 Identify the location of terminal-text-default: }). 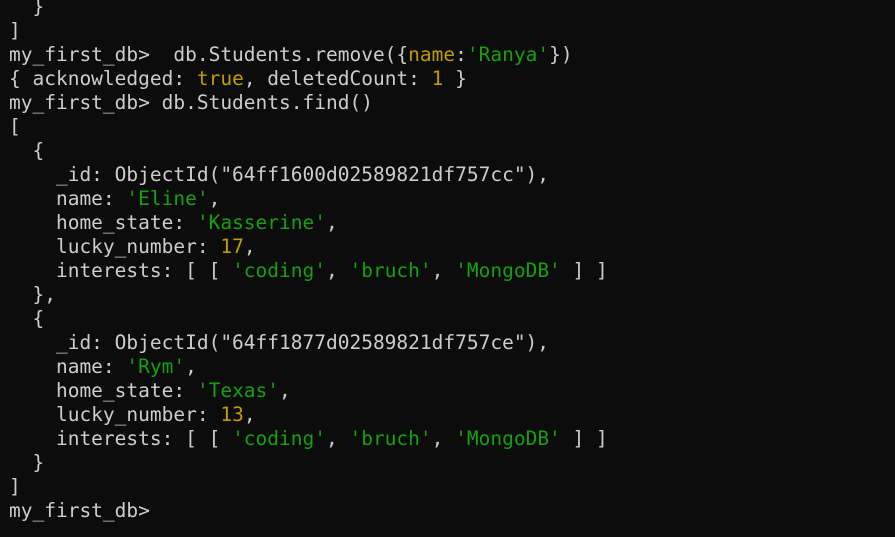
(561, 54).